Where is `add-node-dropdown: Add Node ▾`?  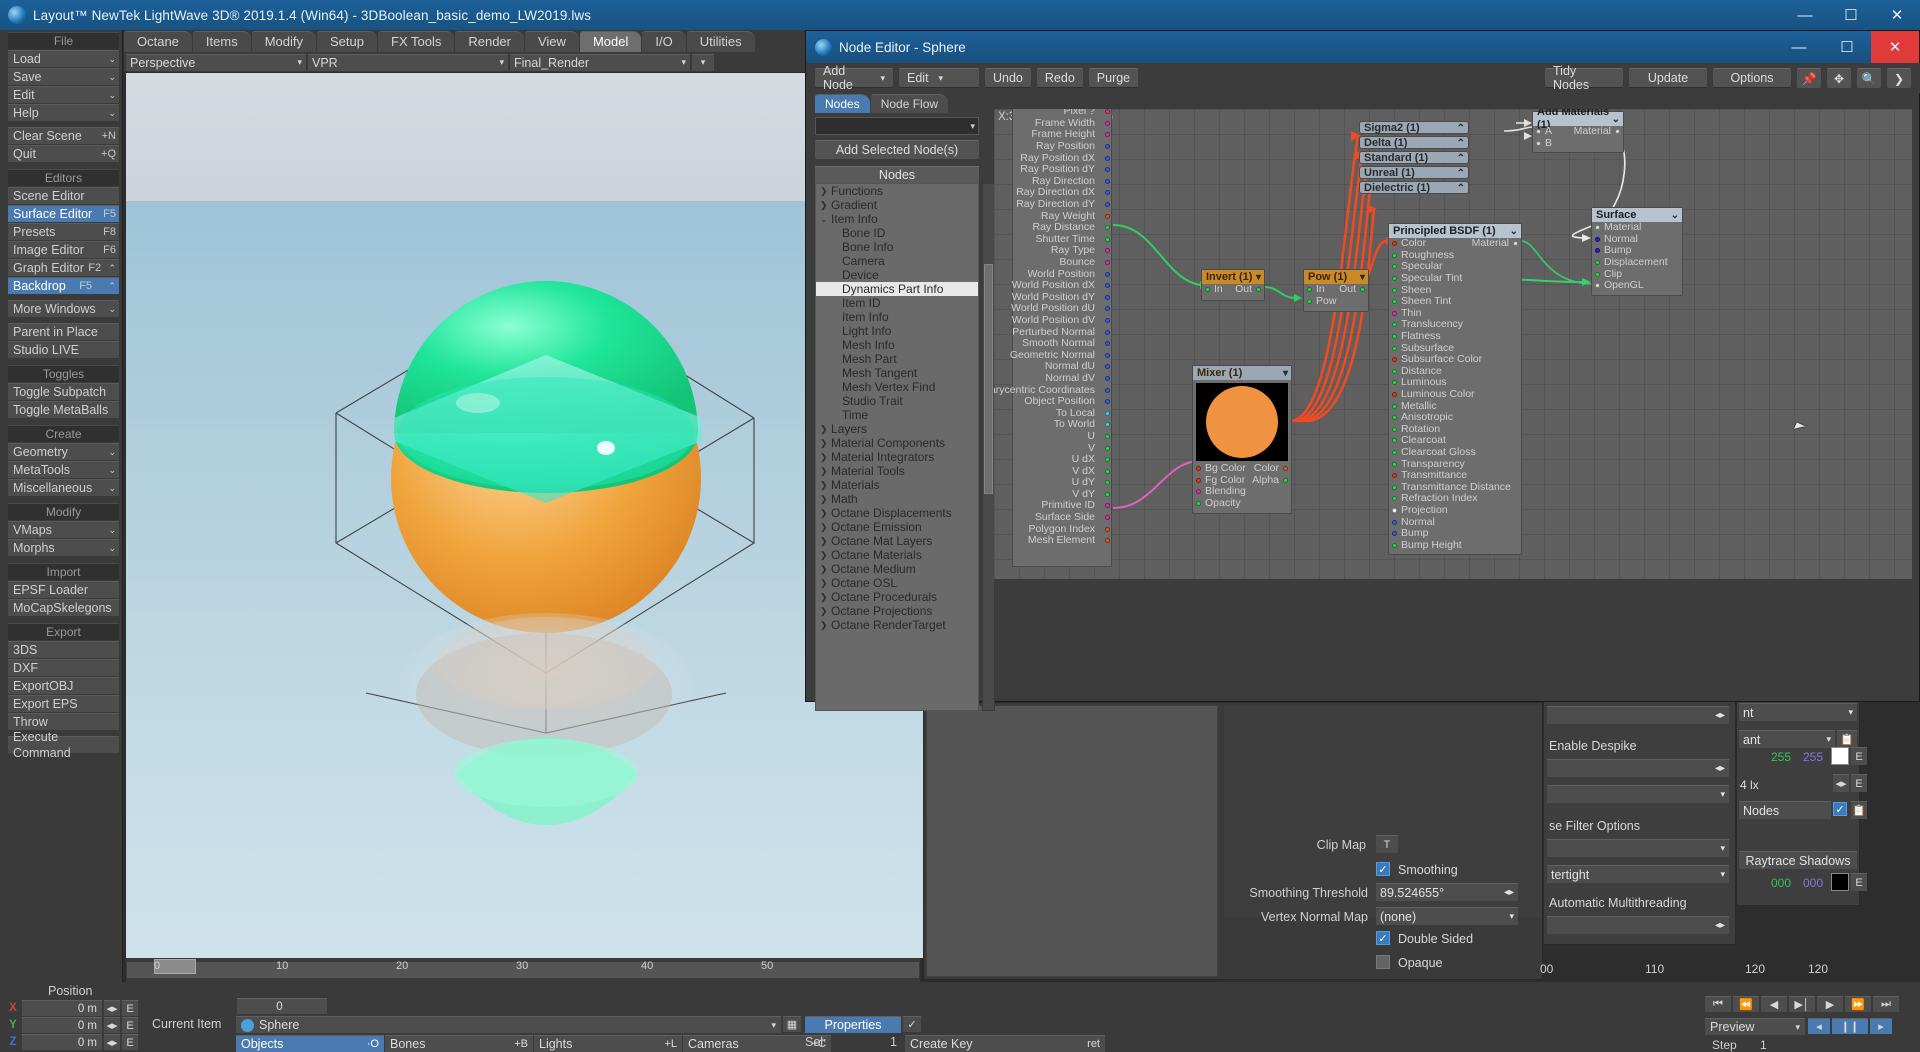
add-node-dropdown: Add Node ▾ is located at coordinates (854, 78).